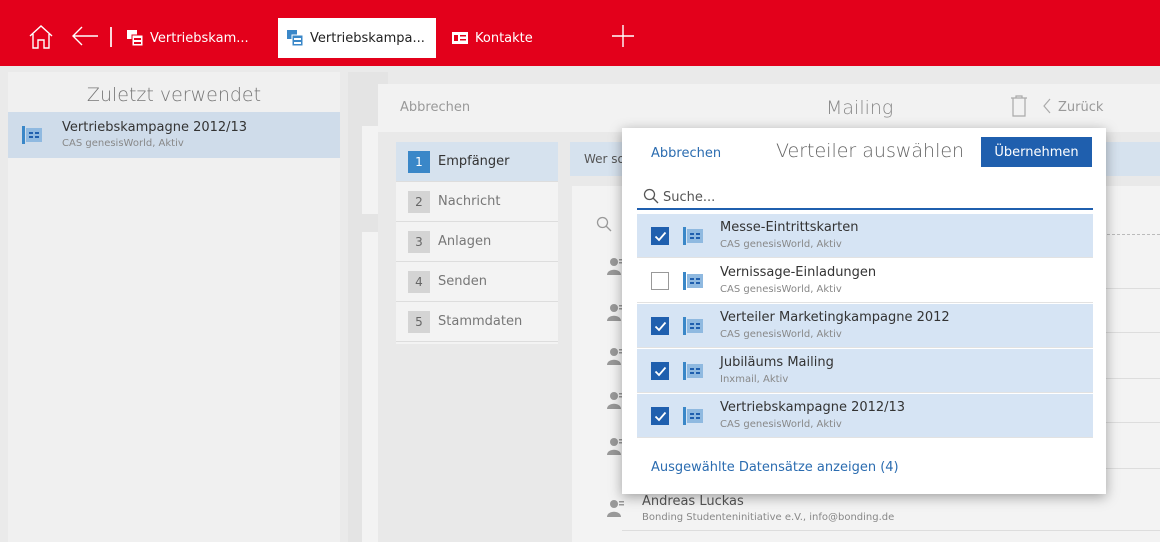 This screenshot has height=542, width=1160. What do you see at coordinates (419, 281) in the screenshot?
I see `step-number: 4` at bounding box center [419, 281].